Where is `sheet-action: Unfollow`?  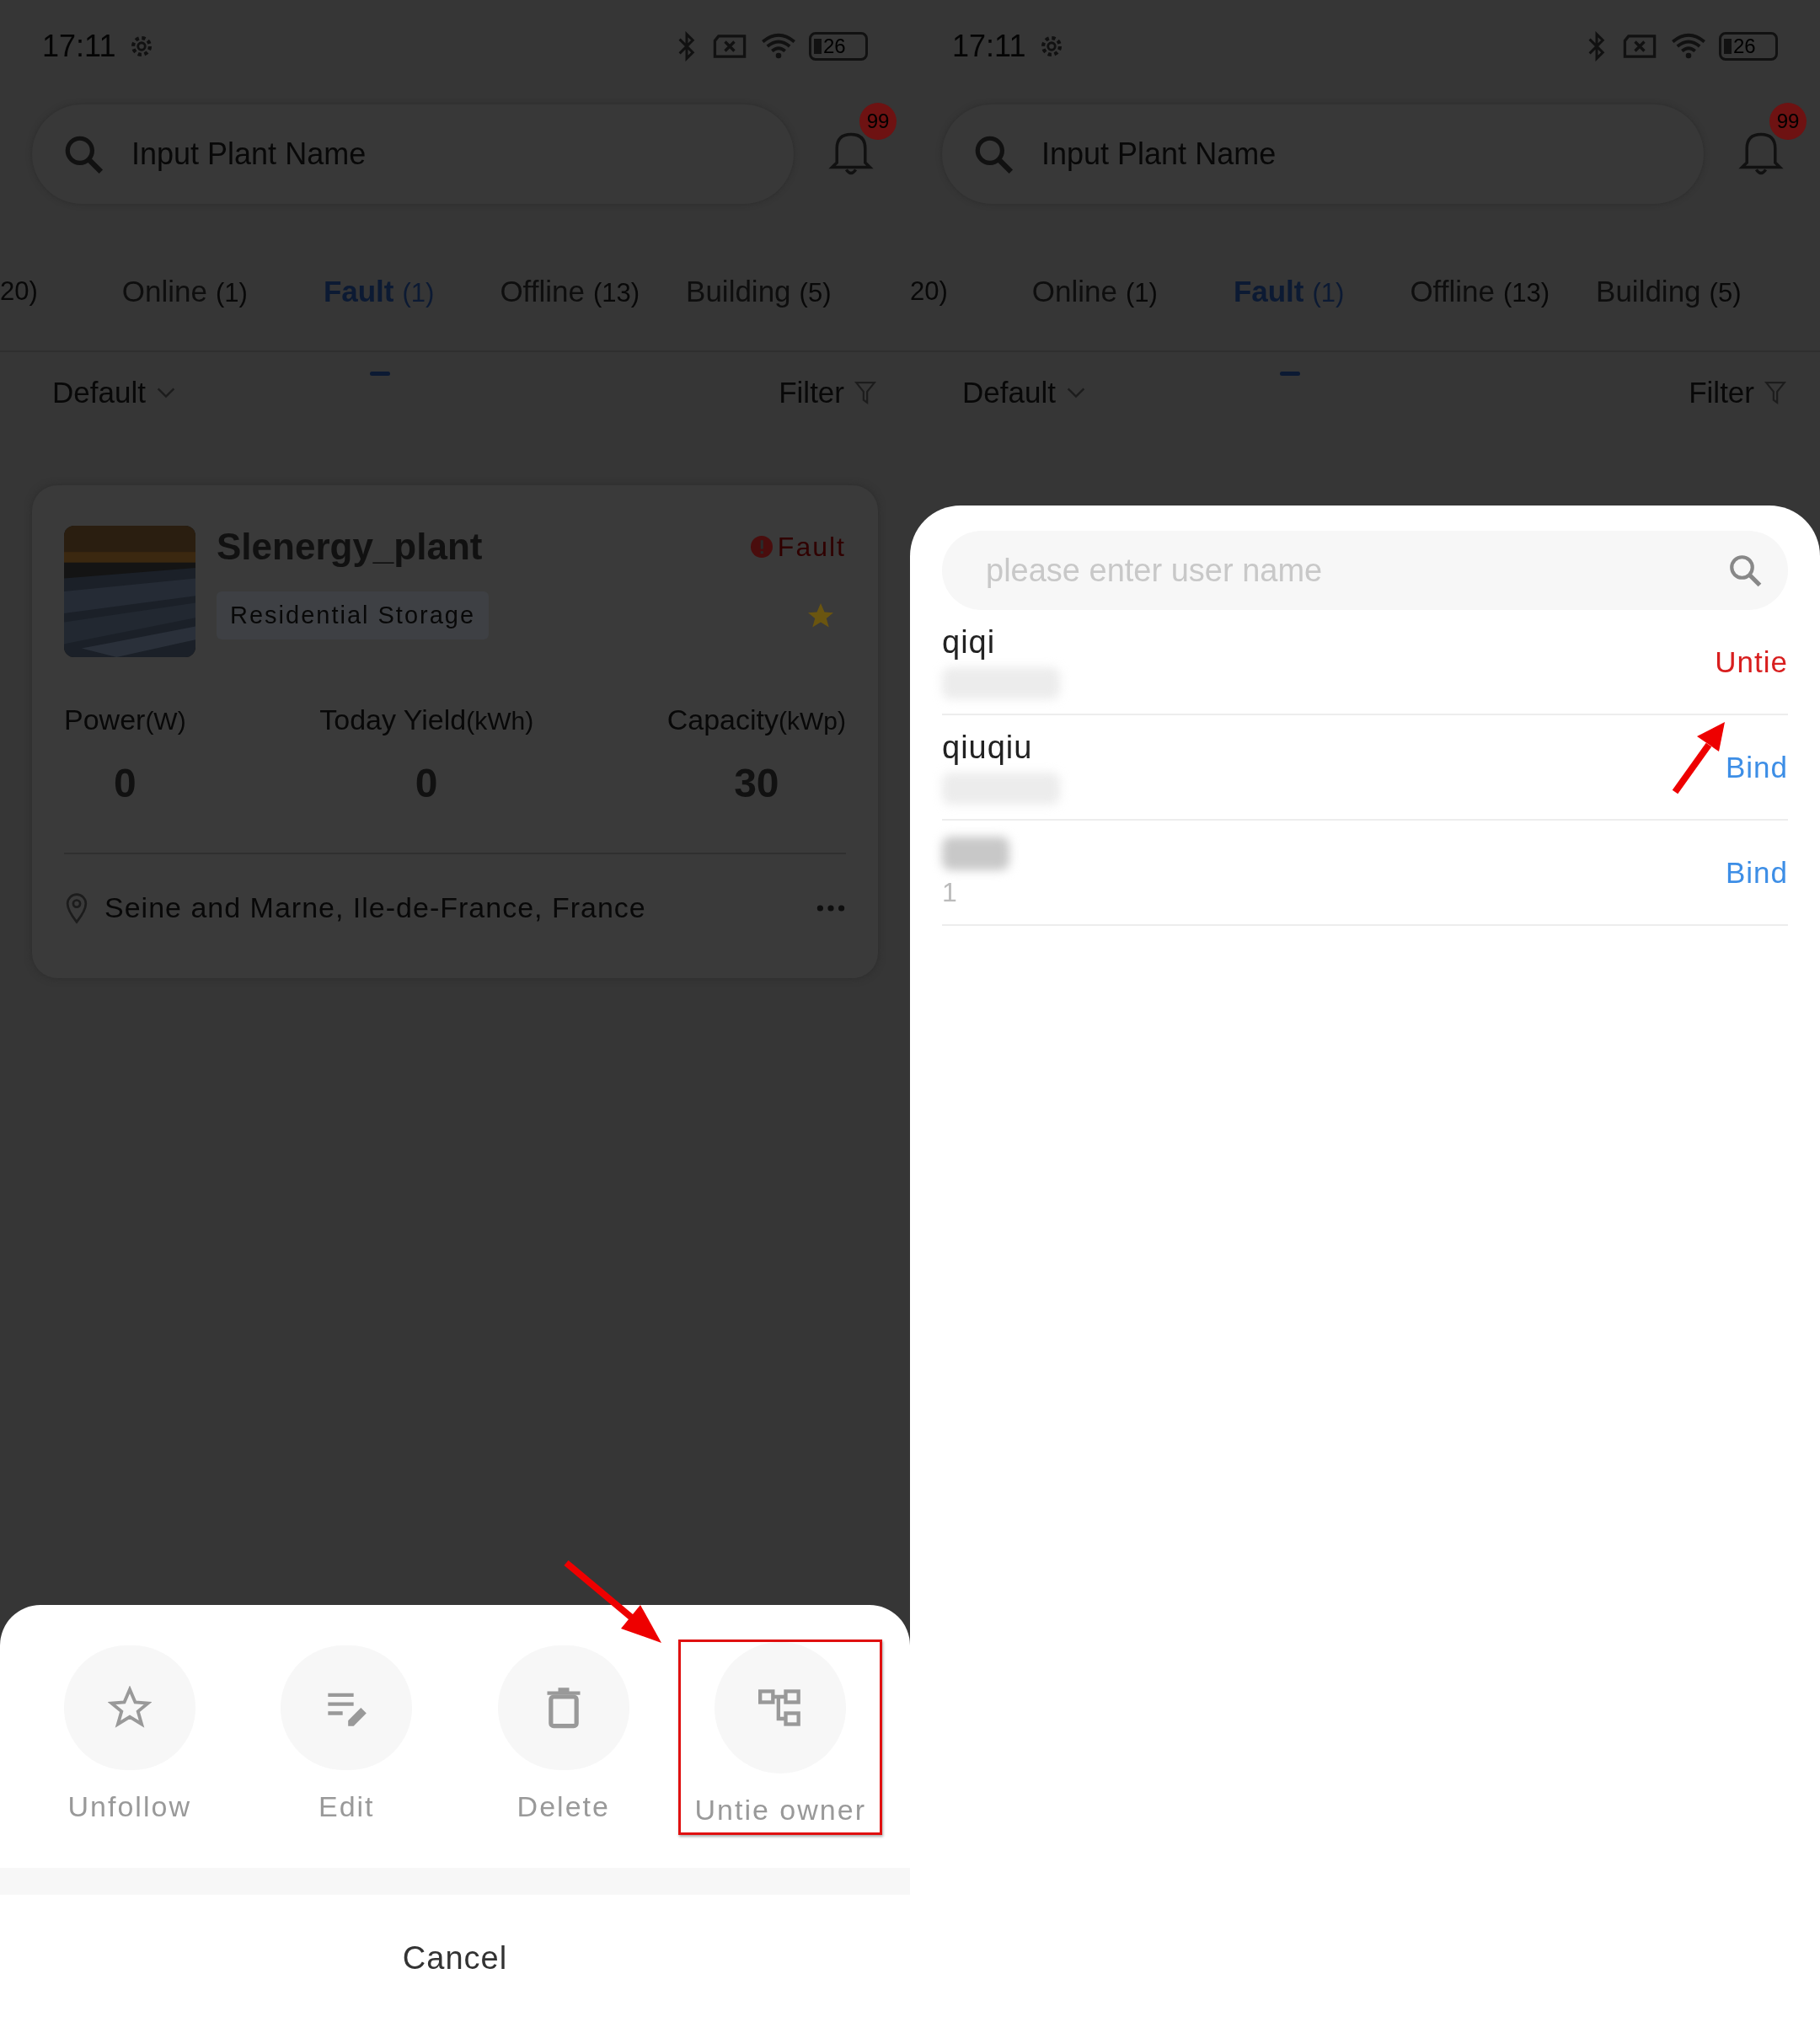 sheet-action: Unfollow is located at coordinates (129, 1734).